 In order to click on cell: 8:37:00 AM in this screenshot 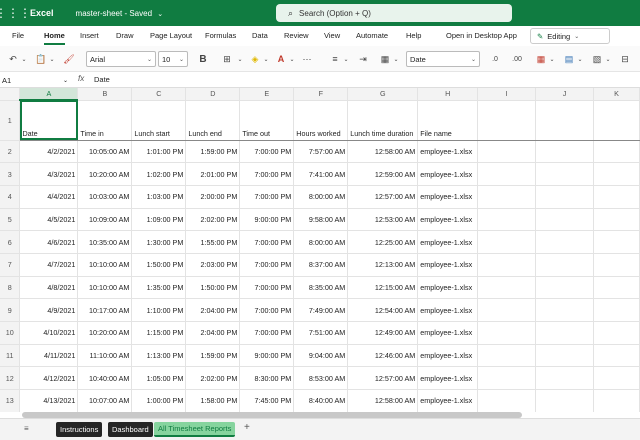, I will do `click(321, 265)`.